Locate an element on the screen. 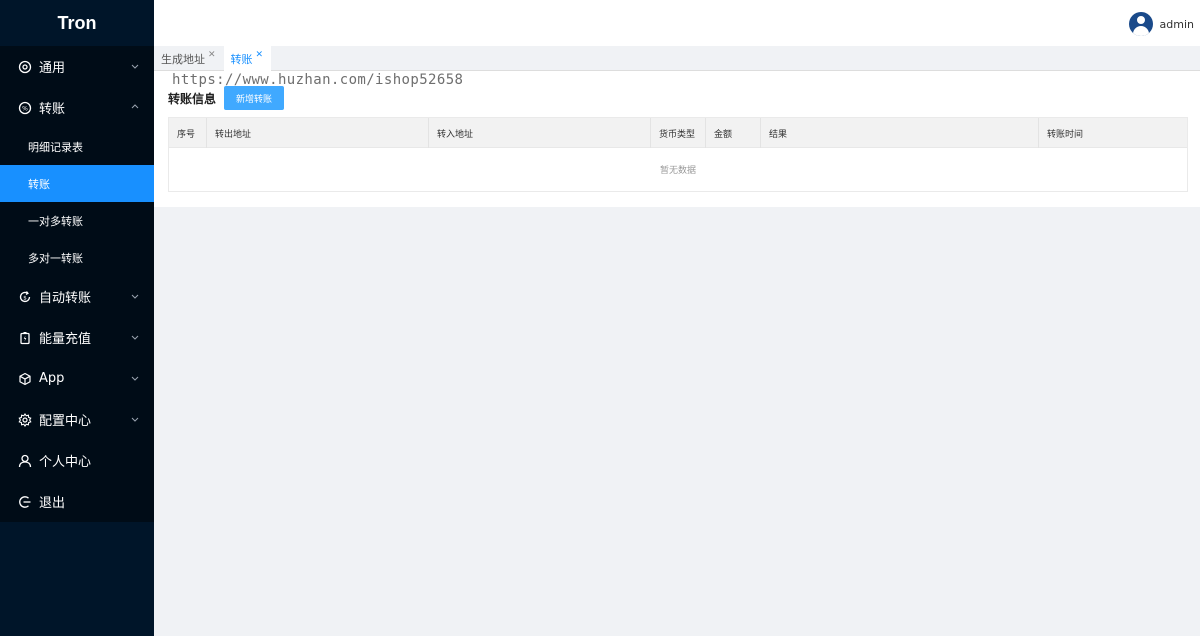 The height and width of the screenshot is (636, 1200). sidebar-item-personal-center: 个人中心 is located at coordinates (77, 460).